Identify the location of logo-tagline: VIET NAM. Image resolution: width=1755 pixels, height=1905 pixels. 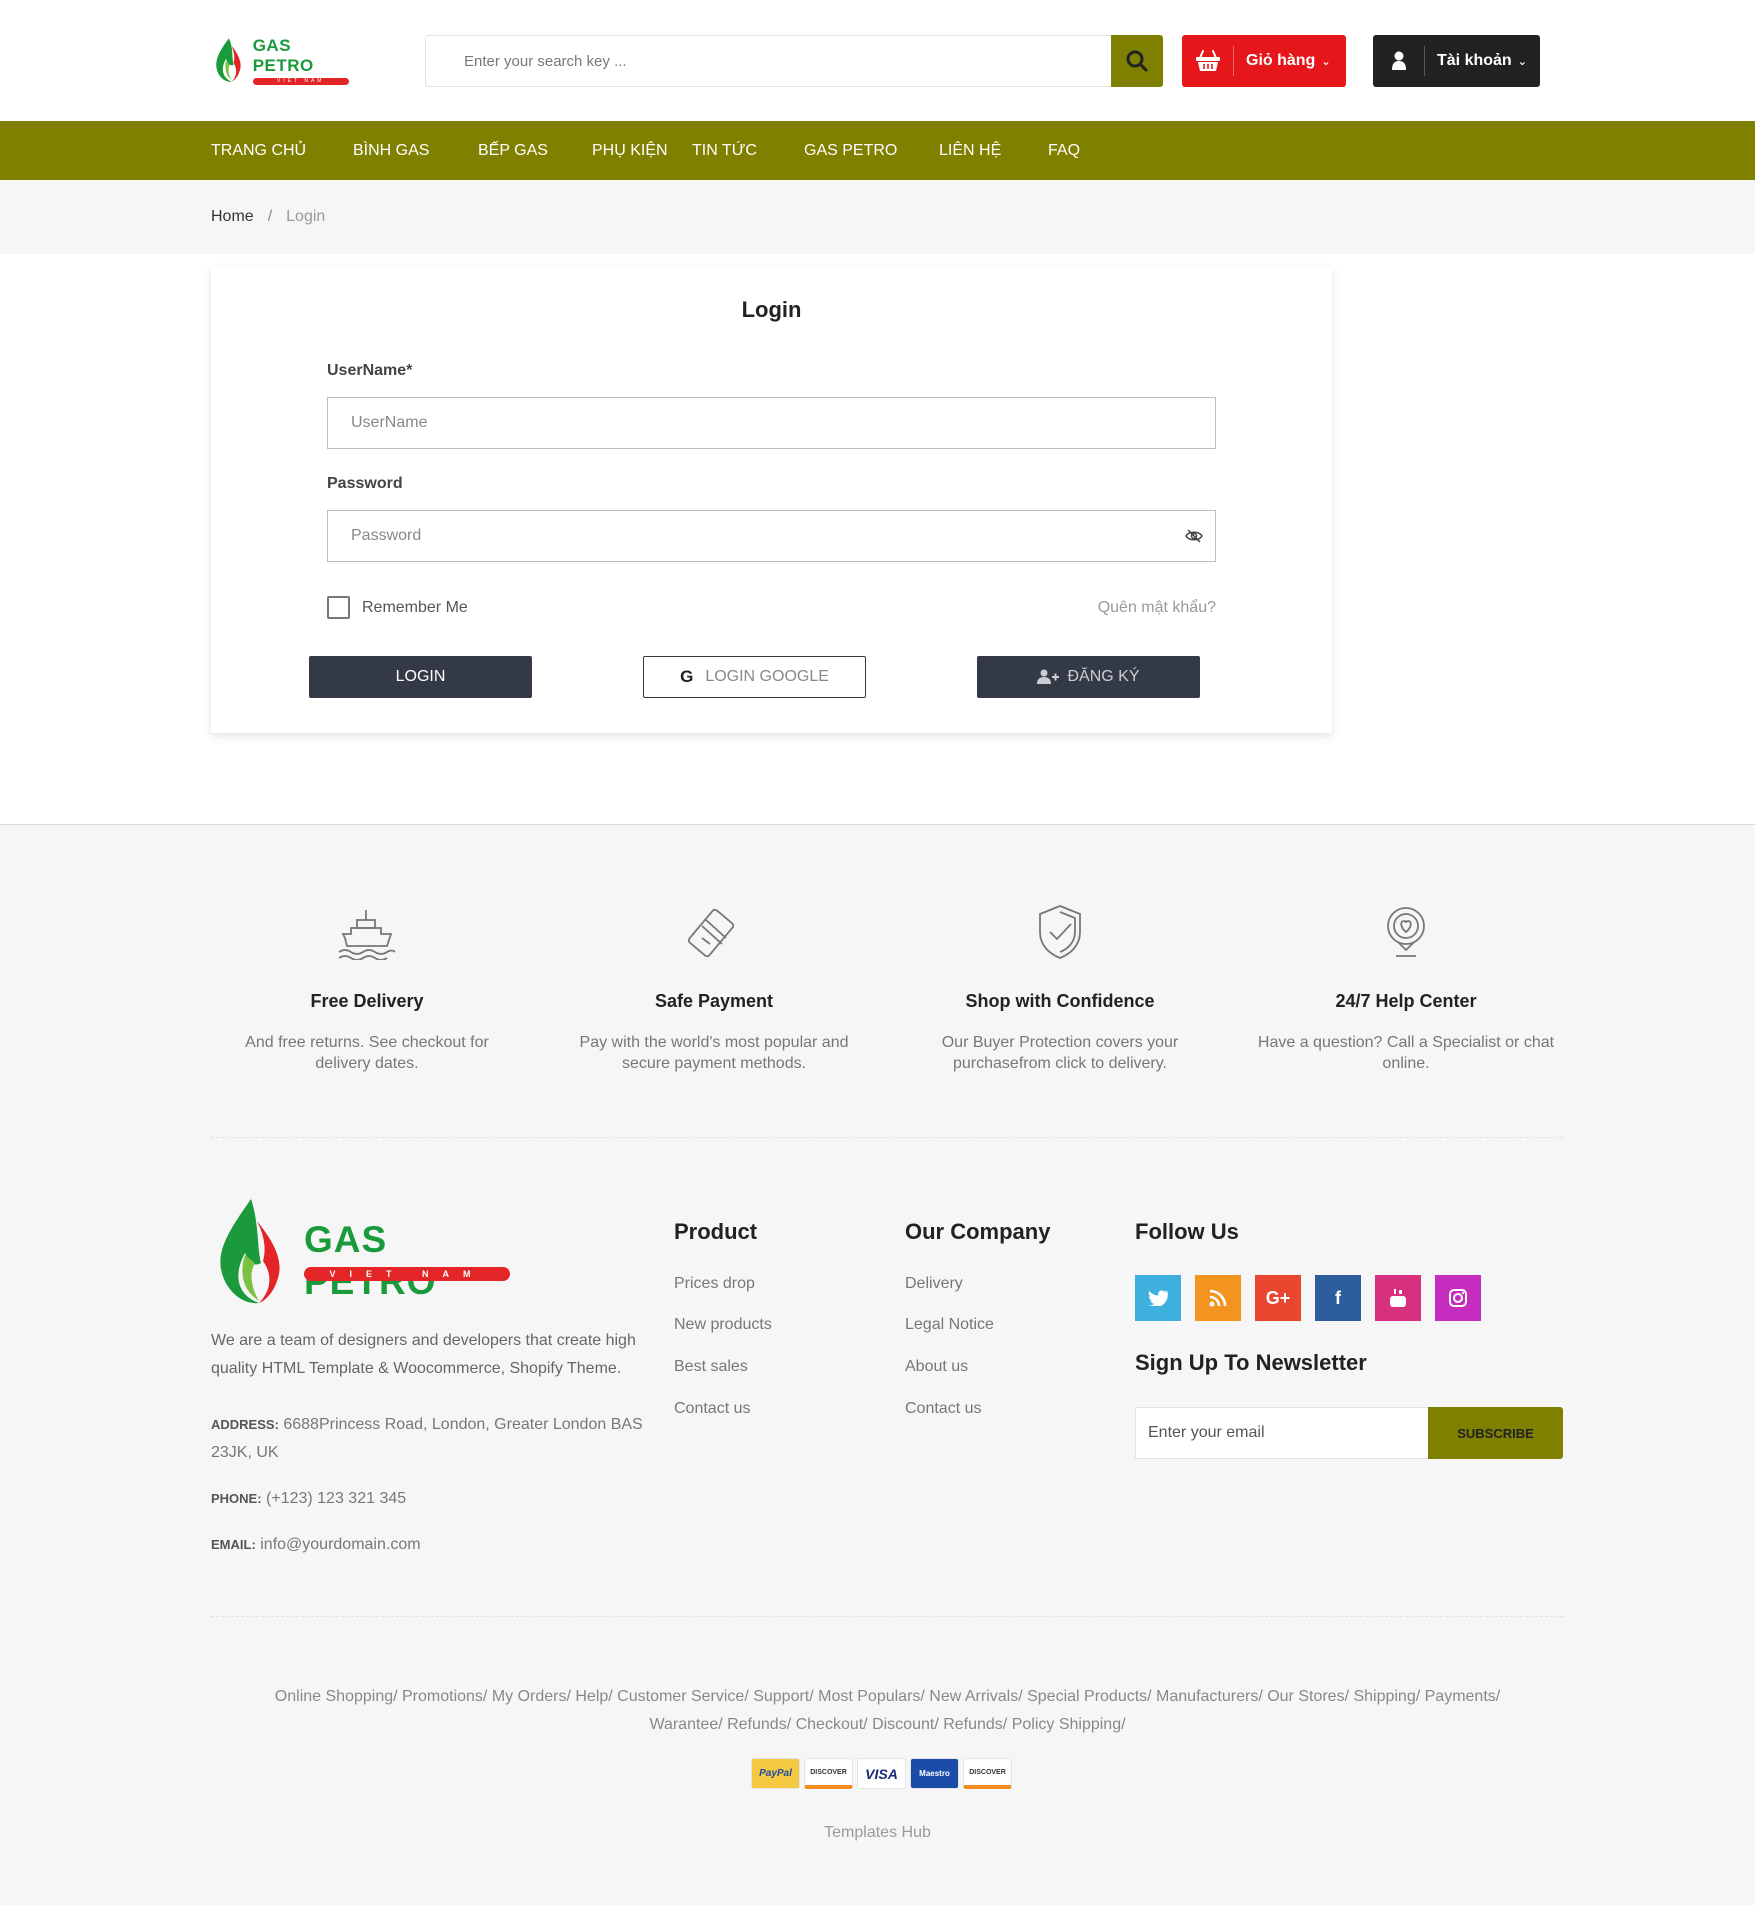
(300, 81).